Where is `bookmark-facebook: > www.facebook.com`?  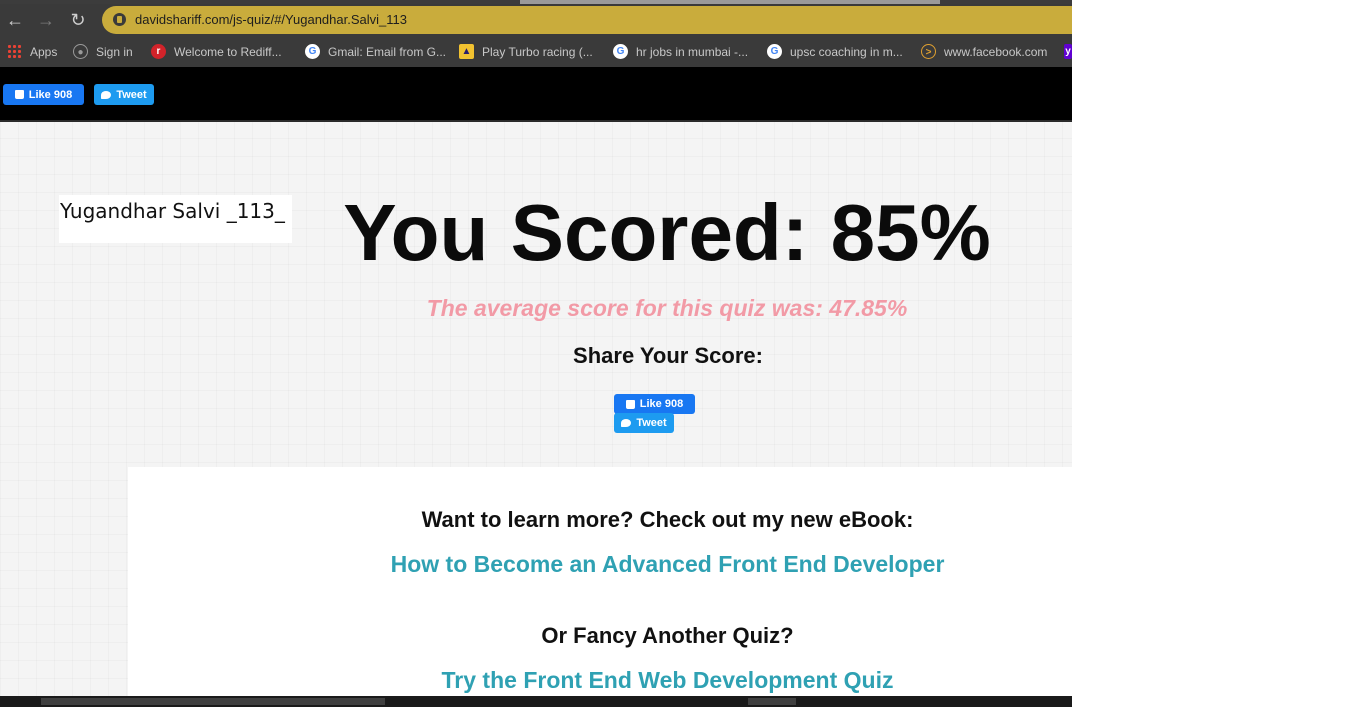
bookmark-facebook: > www.facebook.com is located at coordinates (984, 51).